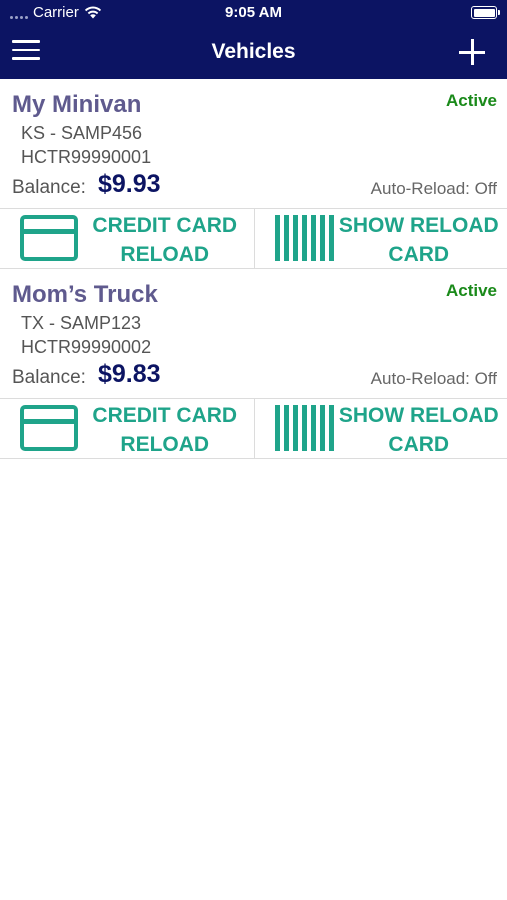 The width and height of the screenshot is (507, 900). I want to click on status-bar: Carrier 9:05 AM, so click(253, 13).